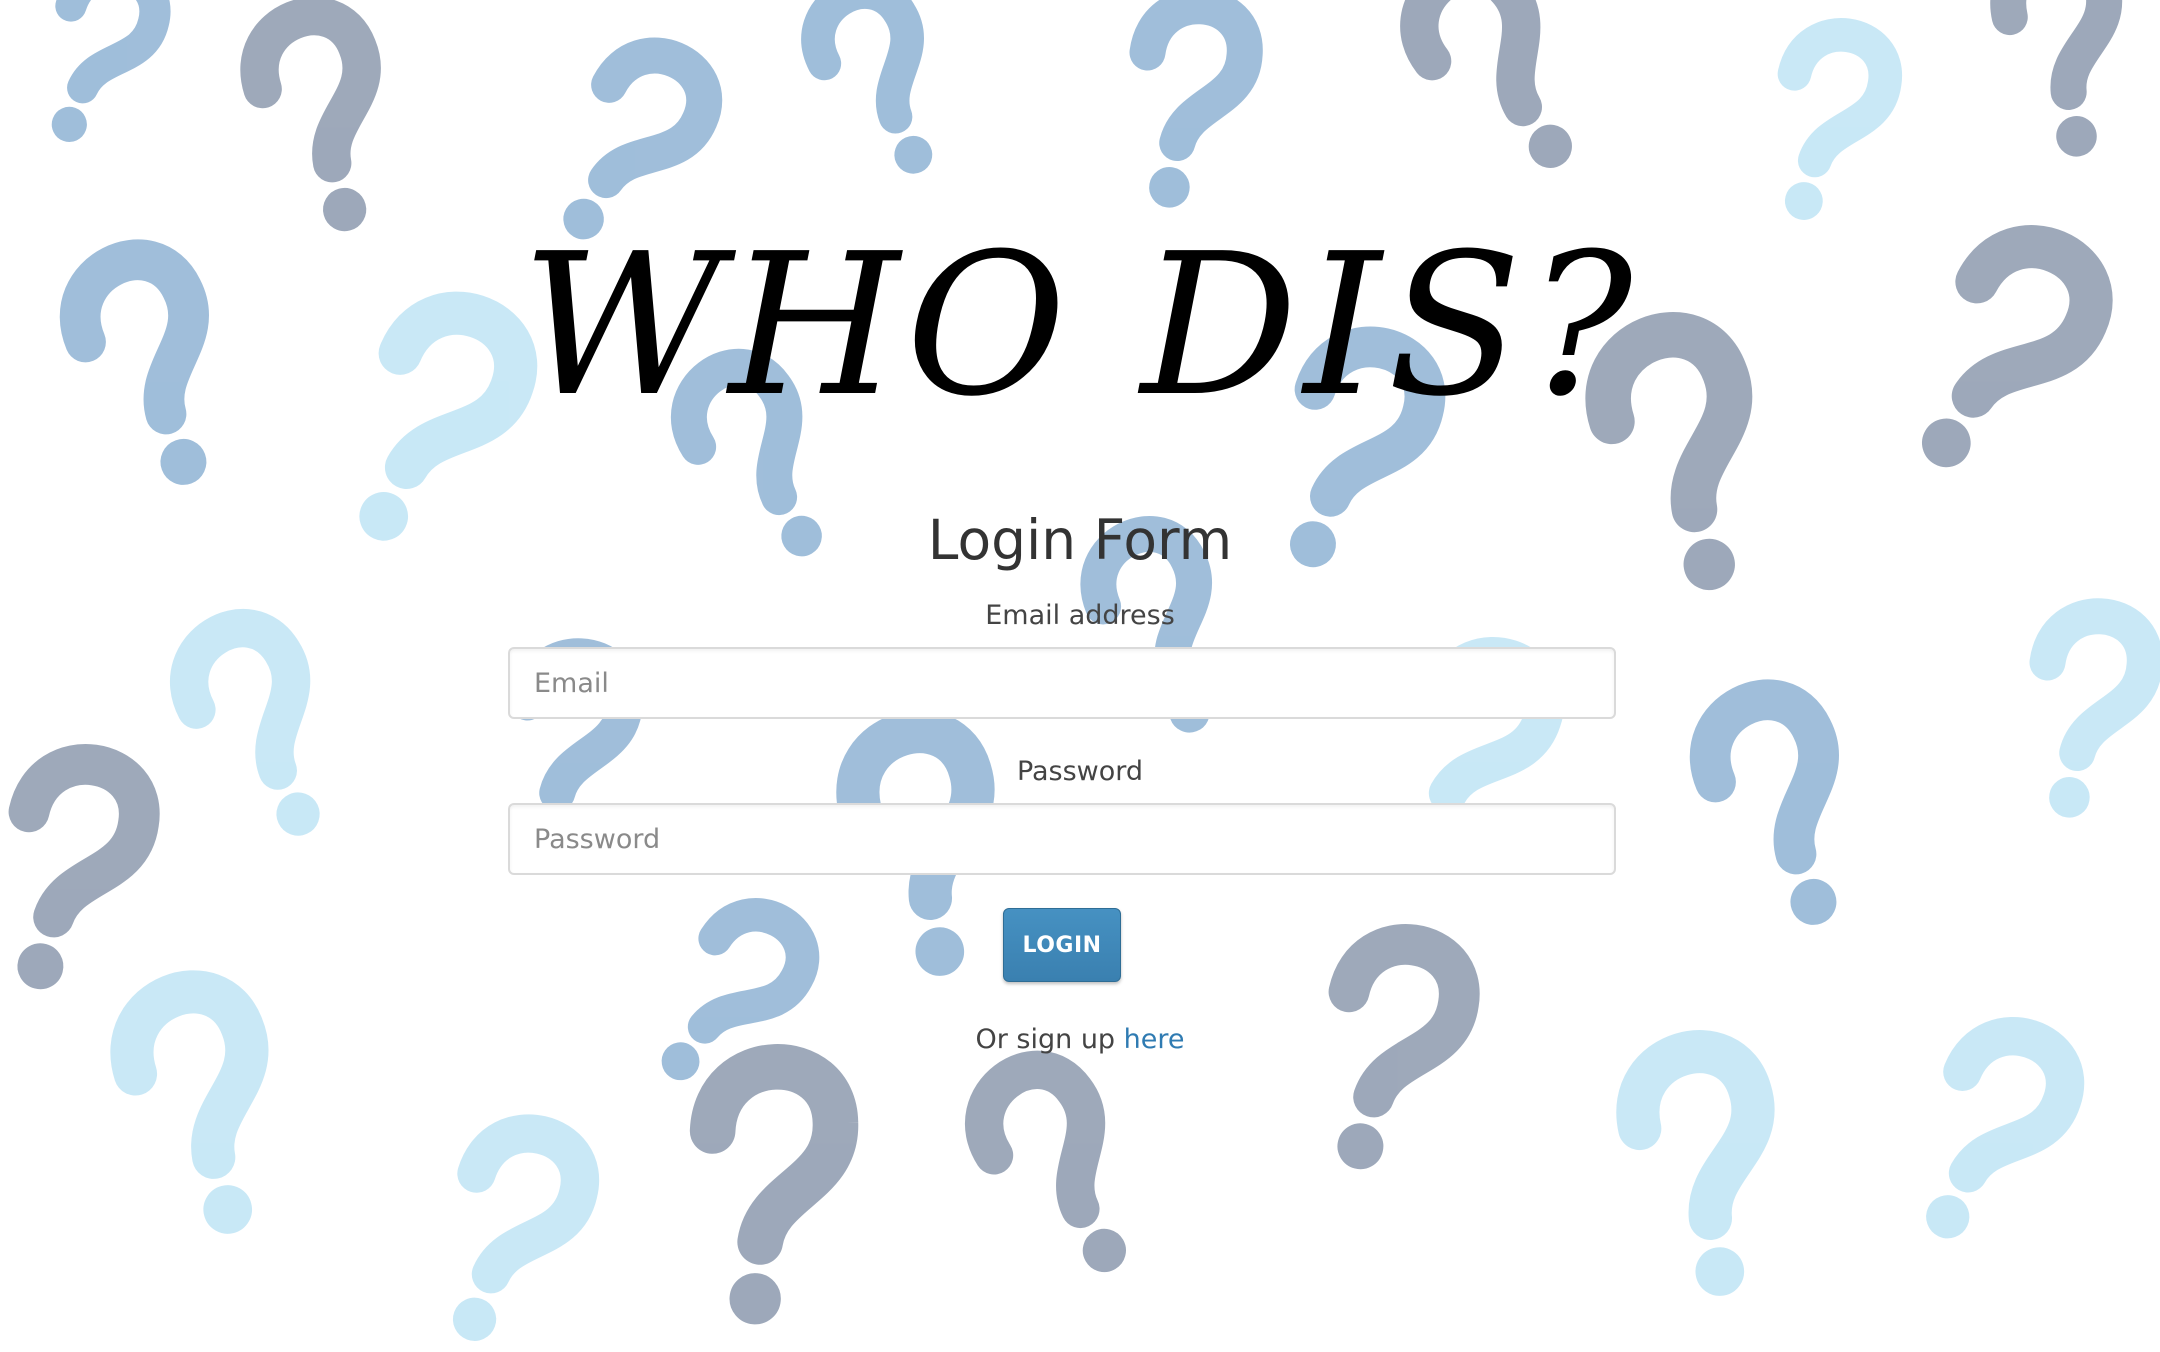 The height and width of the screenshot is (1352, 2160). Describe the element at coordinates (1045, 1039) in the screenshot. I see `signup-prefix-text: Or sign up` at that location.